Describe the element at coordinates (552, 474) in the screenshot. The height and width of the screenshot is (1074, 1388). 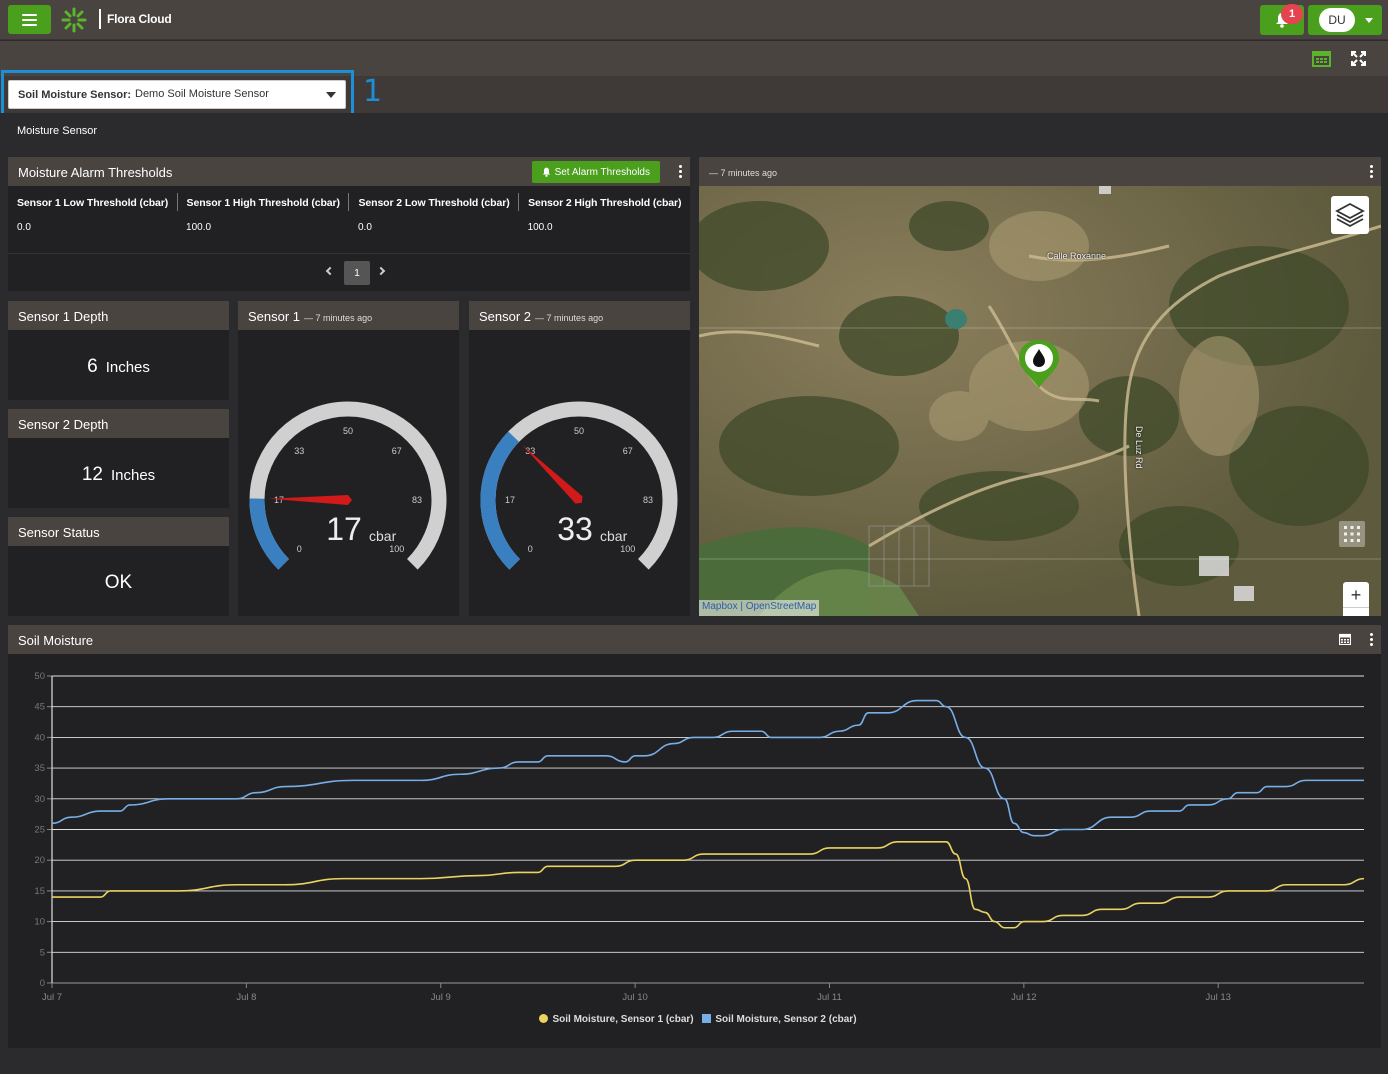
I see `gauge-needle` at that location.